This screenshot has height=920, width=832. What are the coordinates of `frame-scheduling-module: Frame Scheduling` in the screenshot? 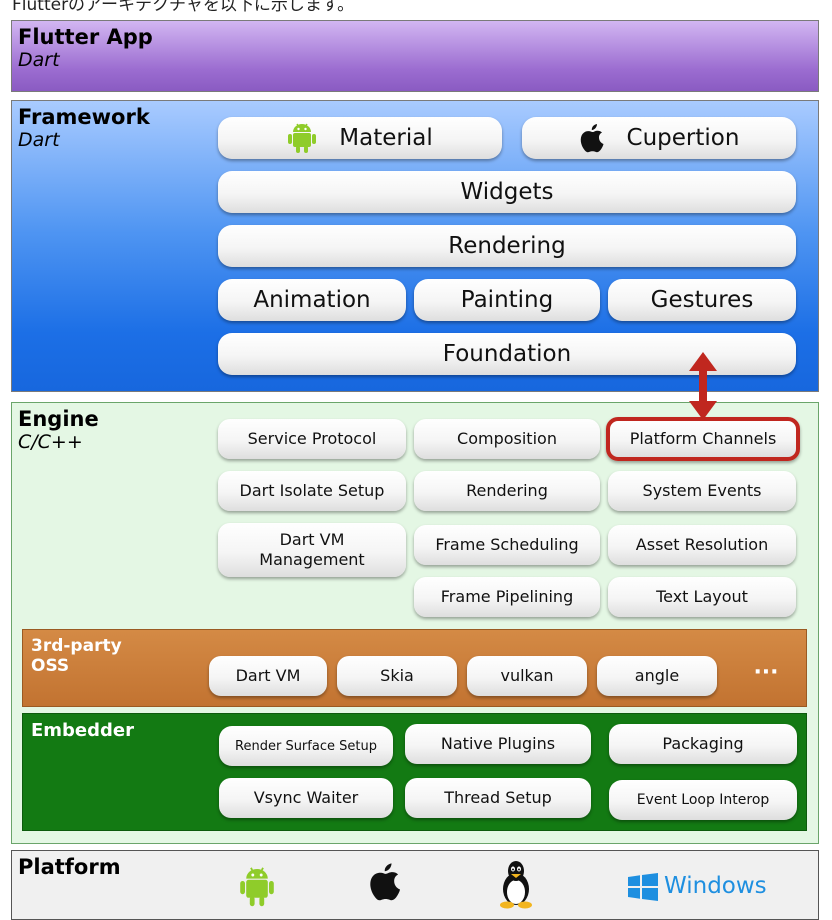 It's located at (507, 545).